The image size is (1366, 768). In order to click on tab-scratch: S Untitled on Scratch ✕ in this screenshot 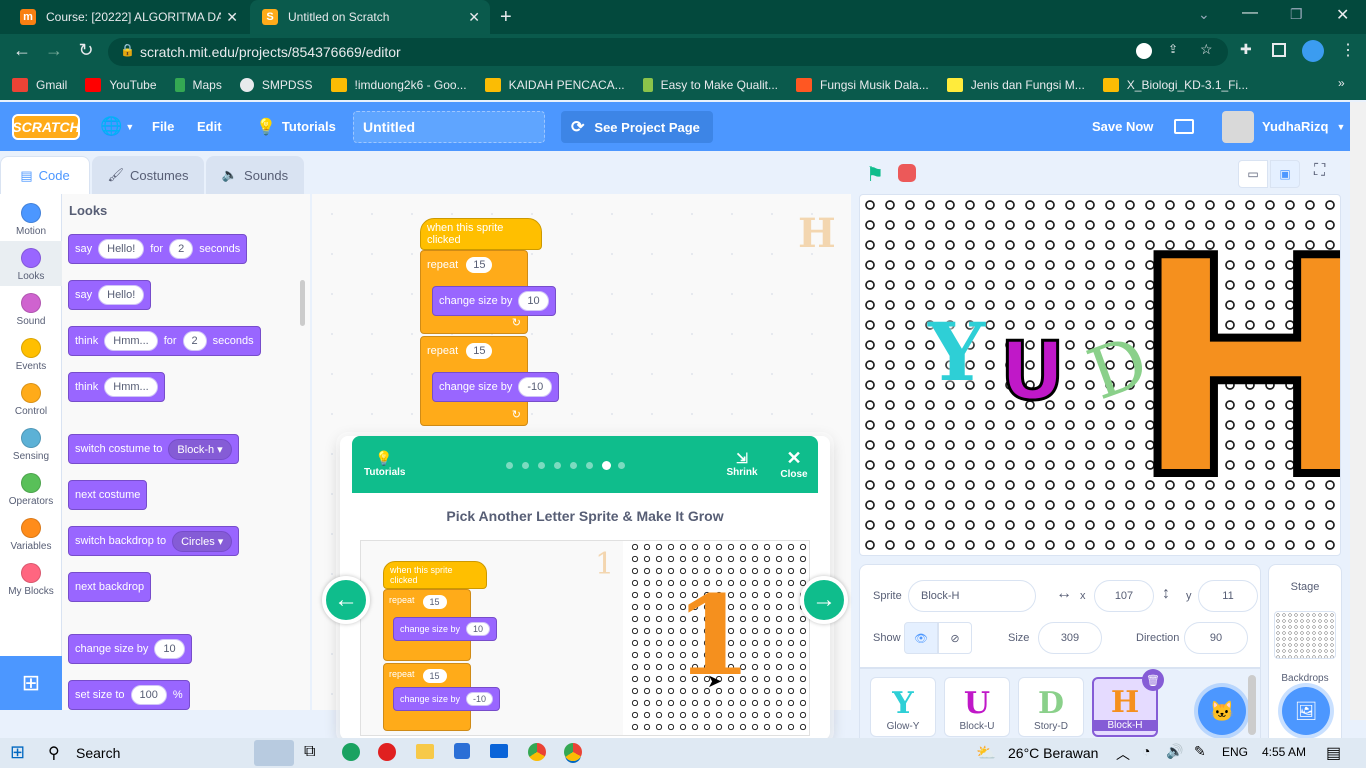, I will do `click(370, 17)`.